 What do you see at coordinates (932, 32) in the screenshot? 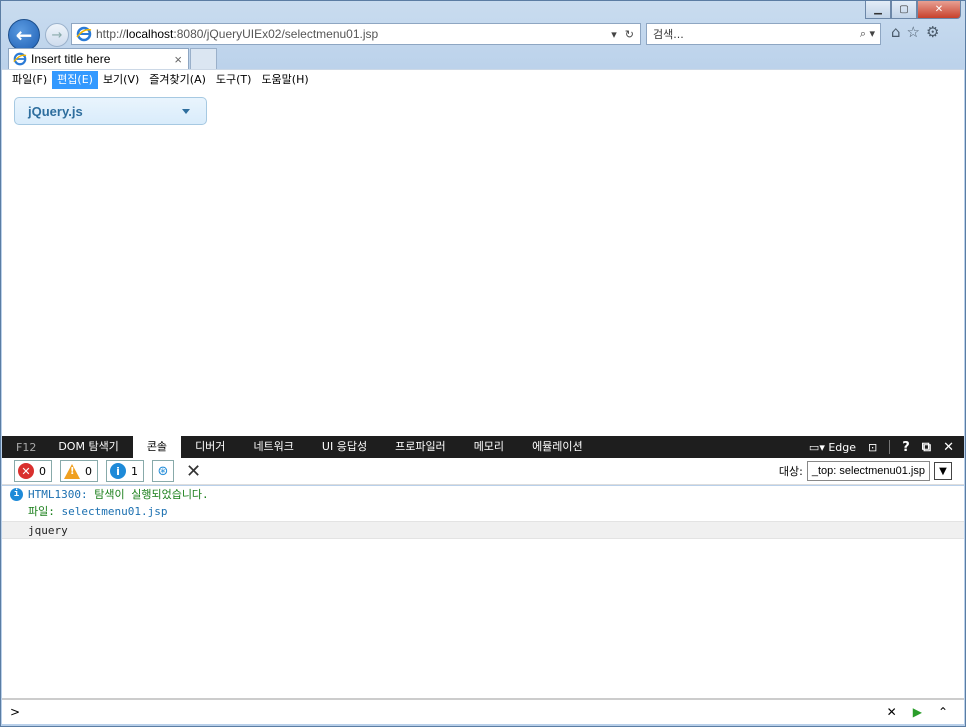
I see `gear-icon: ⚙` at bounding box center [932, 32].